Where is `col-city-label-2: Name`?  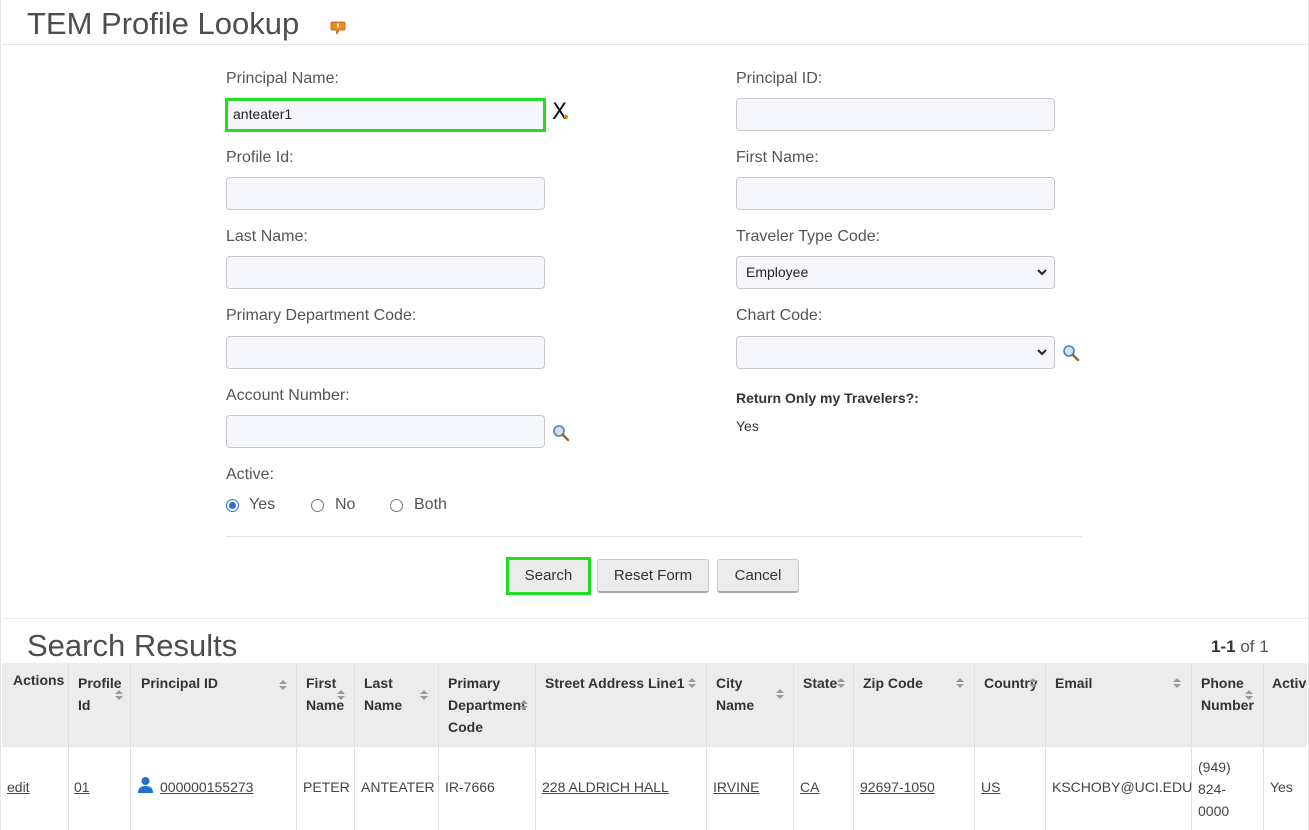 col-city-label-2: Name is located at coordinates (735, 705).